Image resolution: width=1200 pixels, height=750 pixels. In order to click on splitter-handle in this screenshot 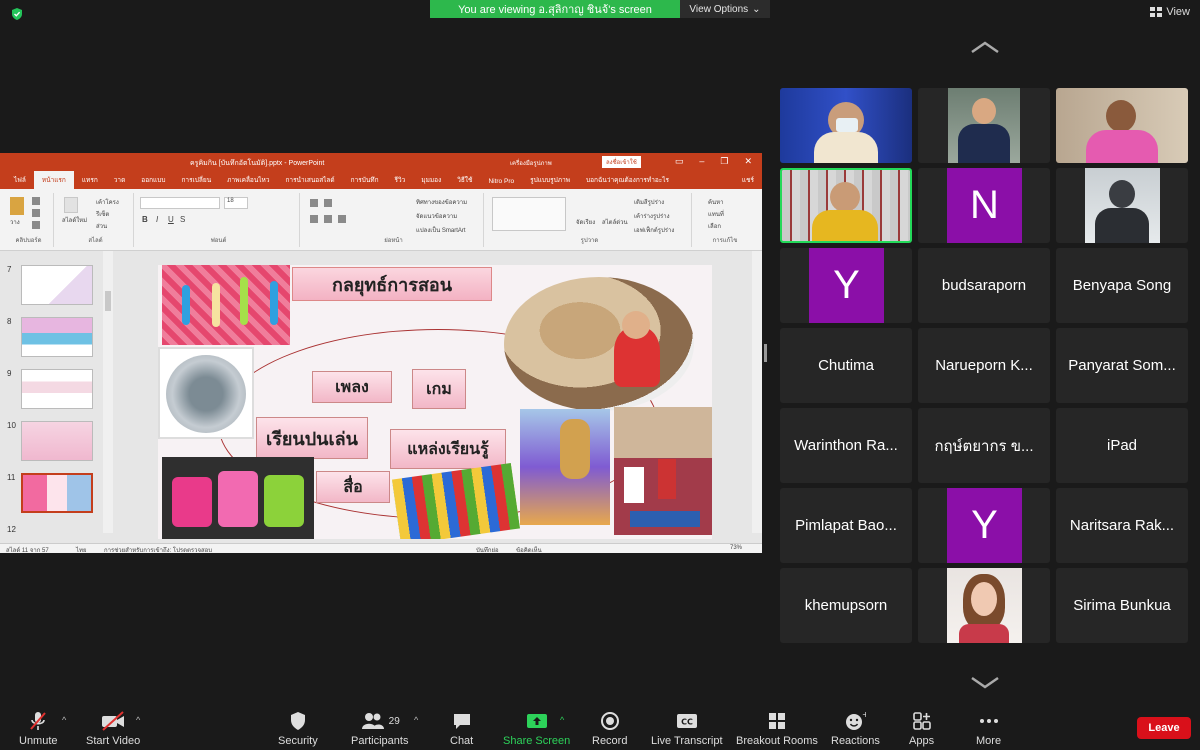, I will do `click(765, 353)`.